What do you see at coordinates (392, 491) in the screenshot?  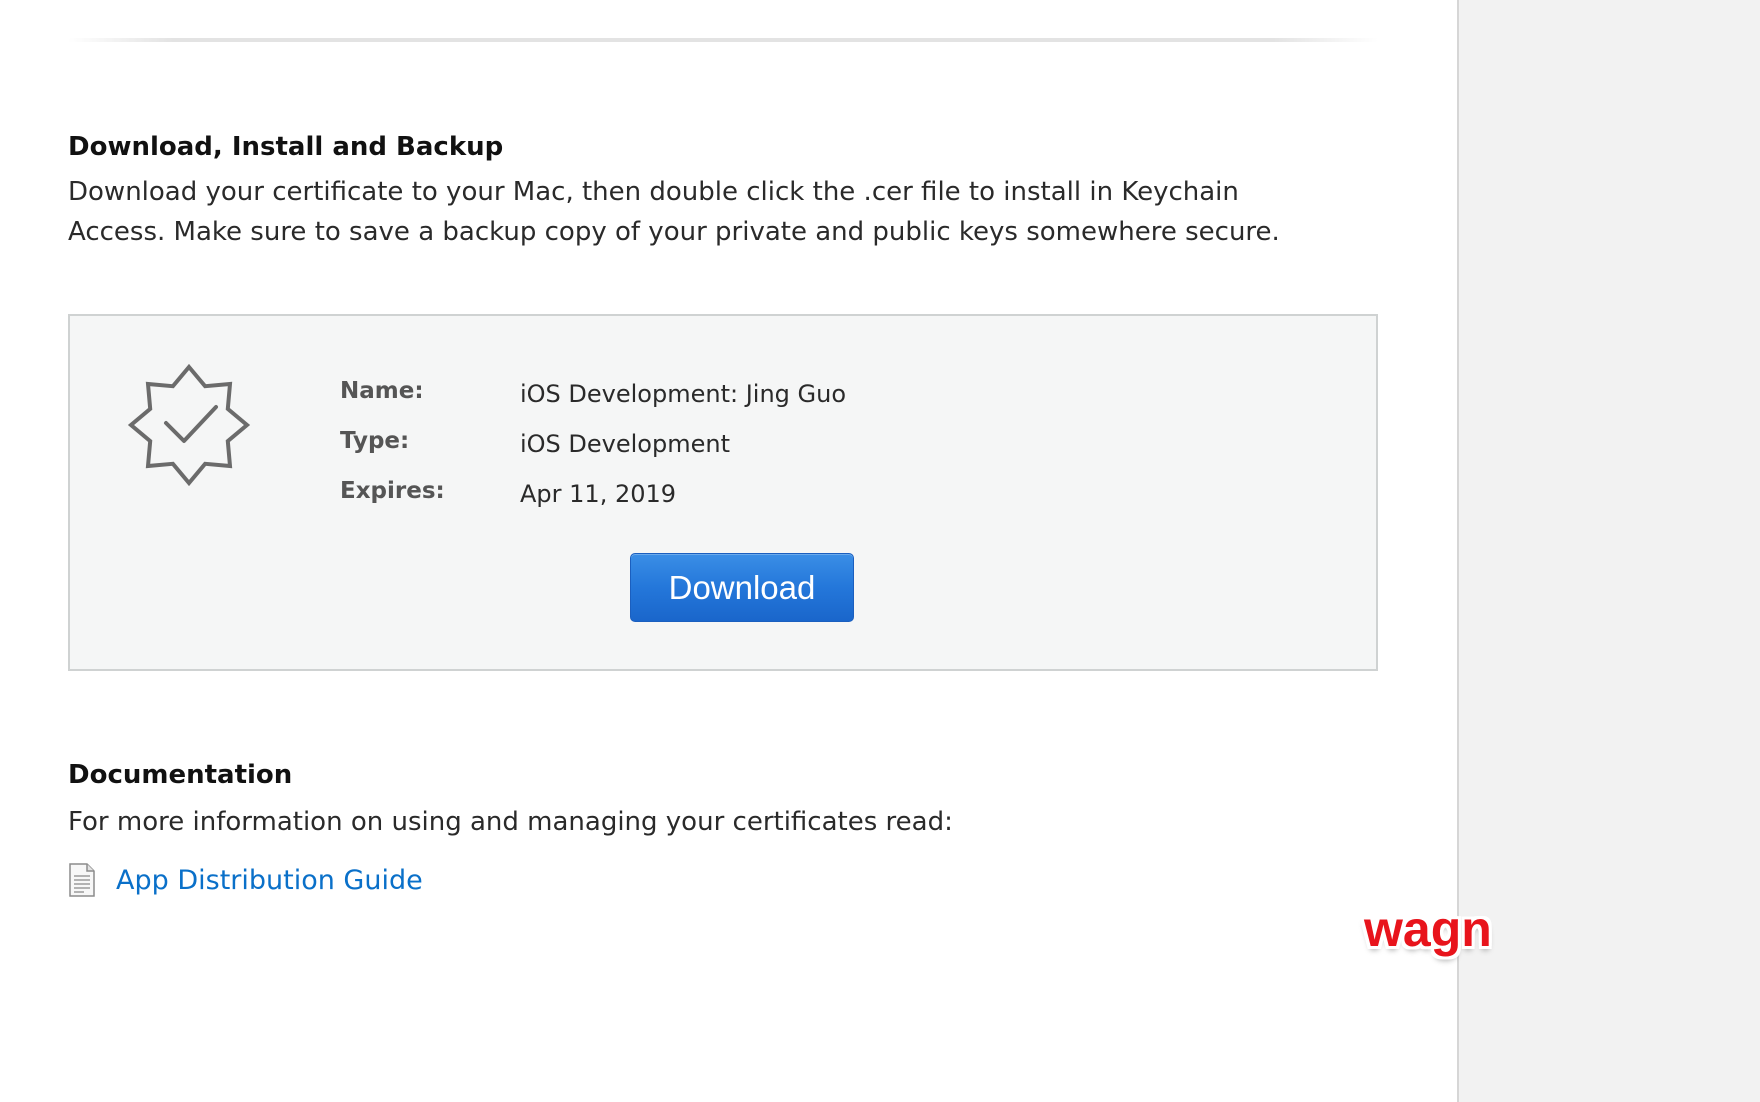 I see `cert-expires-label: Expires:` at bounding box center [392, 491].